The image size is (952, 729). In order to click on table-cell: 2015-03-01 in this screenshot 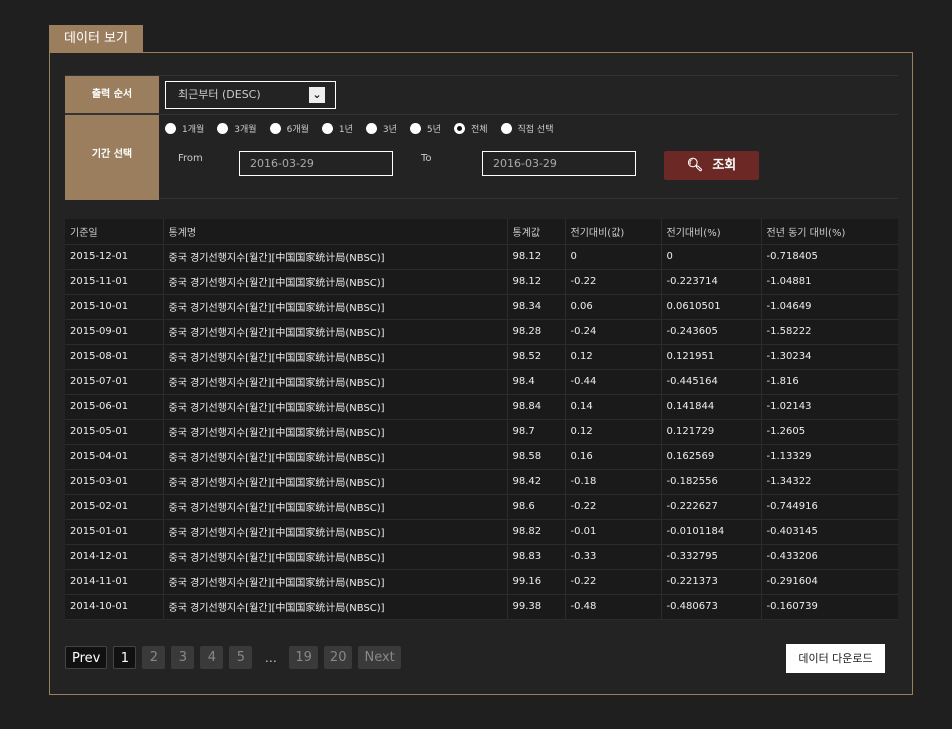, I will do `click(114, 482)`.